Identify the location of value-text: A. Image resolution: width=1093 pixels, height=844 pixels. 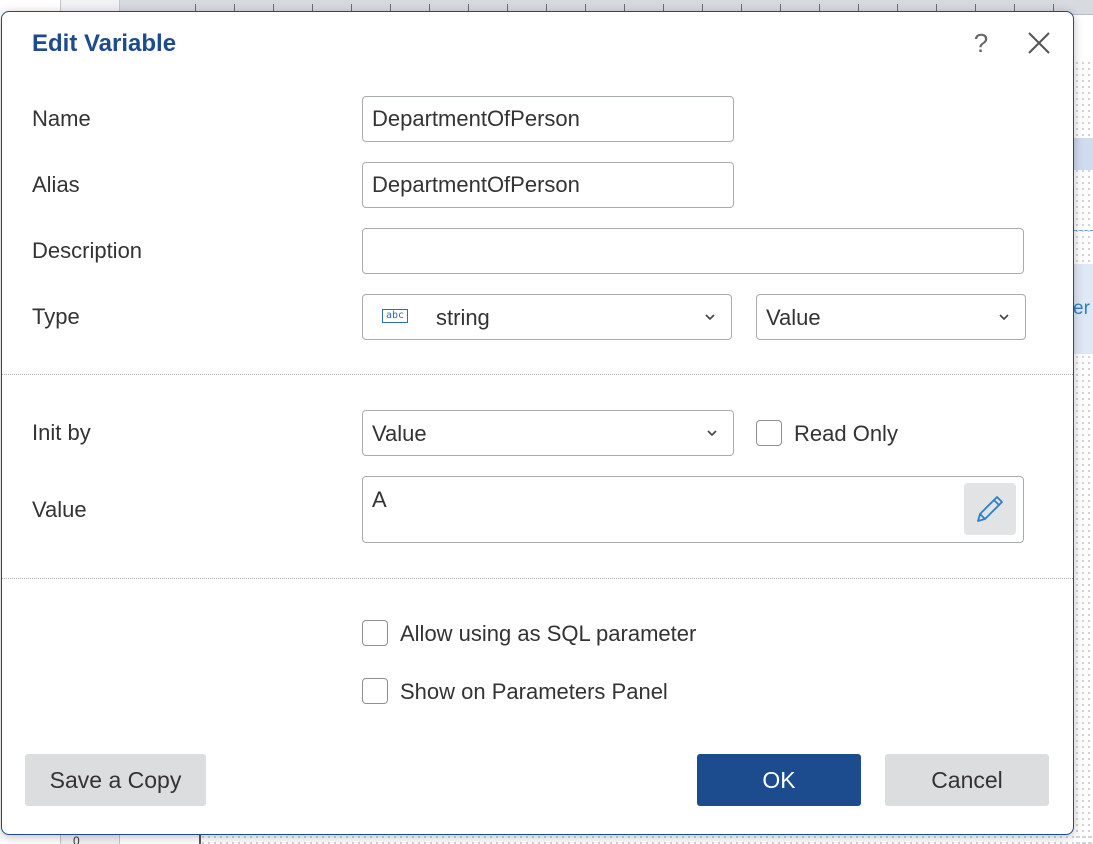
(379, 499).